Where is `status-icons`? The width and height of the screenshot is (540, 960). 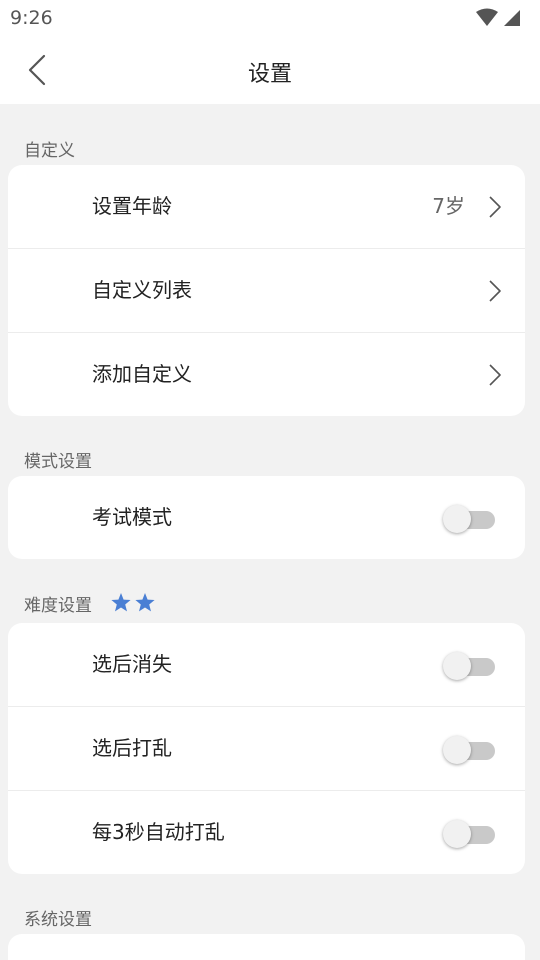
status-icons is located at coordinates (498, 17).